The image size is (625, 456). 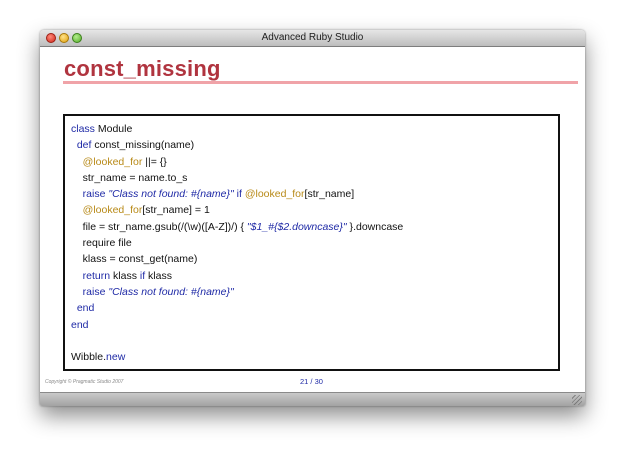 I want to click on code-token: file = str_name.gsub(/(\w)([A-Z])/) {, so click(x=159, y=226).